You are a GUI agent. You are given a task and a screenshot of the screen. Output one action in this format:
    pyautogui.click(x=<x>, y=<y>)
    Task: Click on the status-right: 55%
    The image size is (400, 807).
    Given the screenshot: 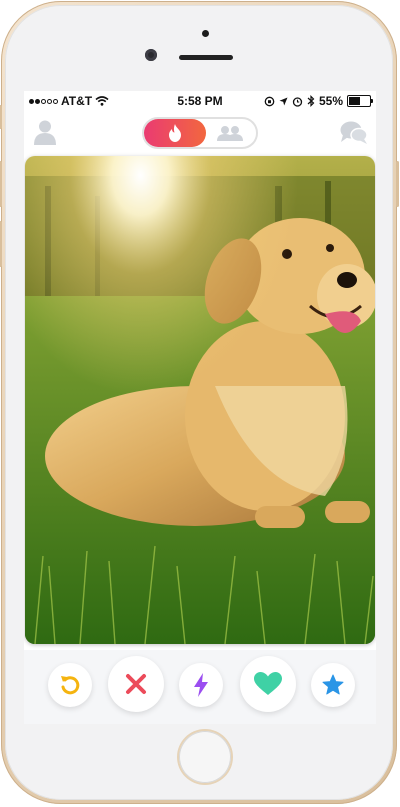 What is the action you would take?
    pyautogui.click(x=318, y=101)
    